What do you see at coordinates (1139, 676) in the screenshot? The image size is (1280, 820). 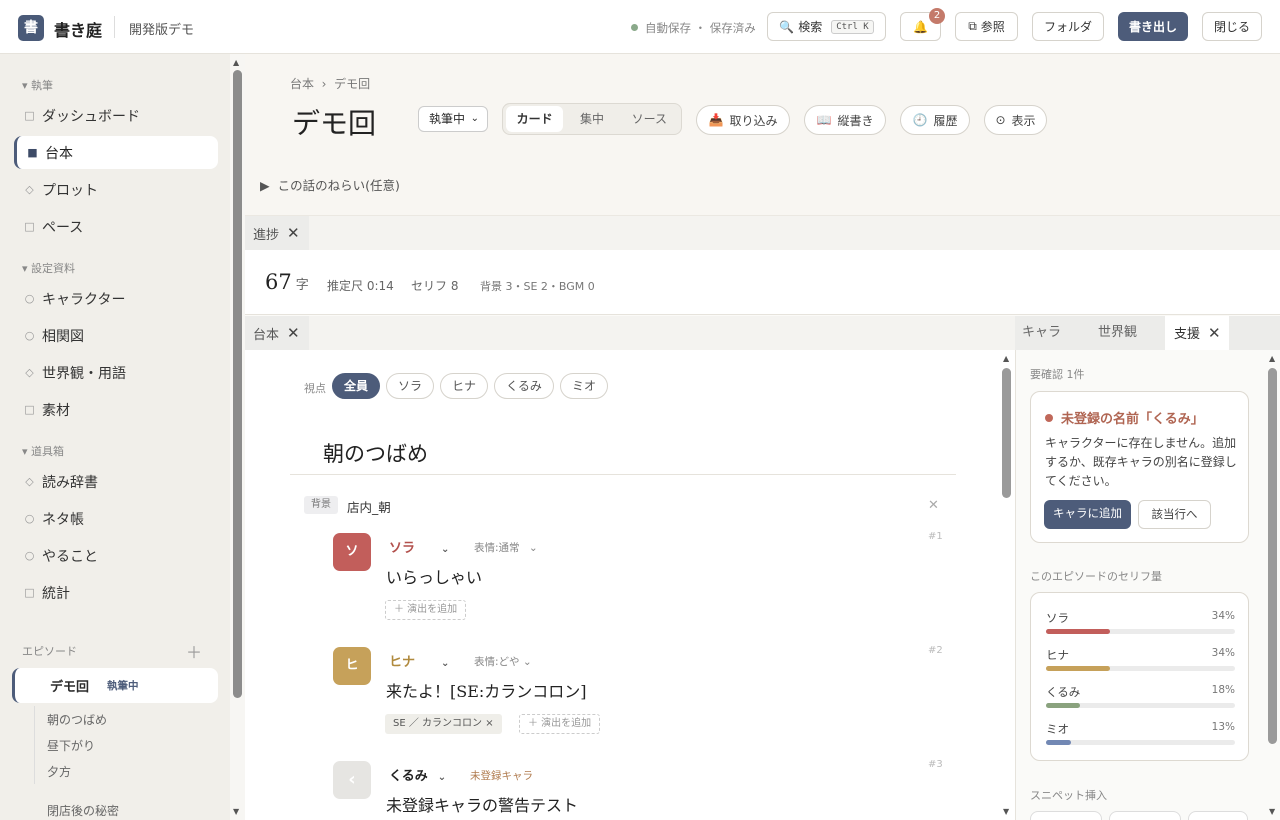 I see `dialogue-stats-card: ソラ 34% ヒナ 34% くるみ 18% ミオ 13%` at bounding box center [1139, 676].